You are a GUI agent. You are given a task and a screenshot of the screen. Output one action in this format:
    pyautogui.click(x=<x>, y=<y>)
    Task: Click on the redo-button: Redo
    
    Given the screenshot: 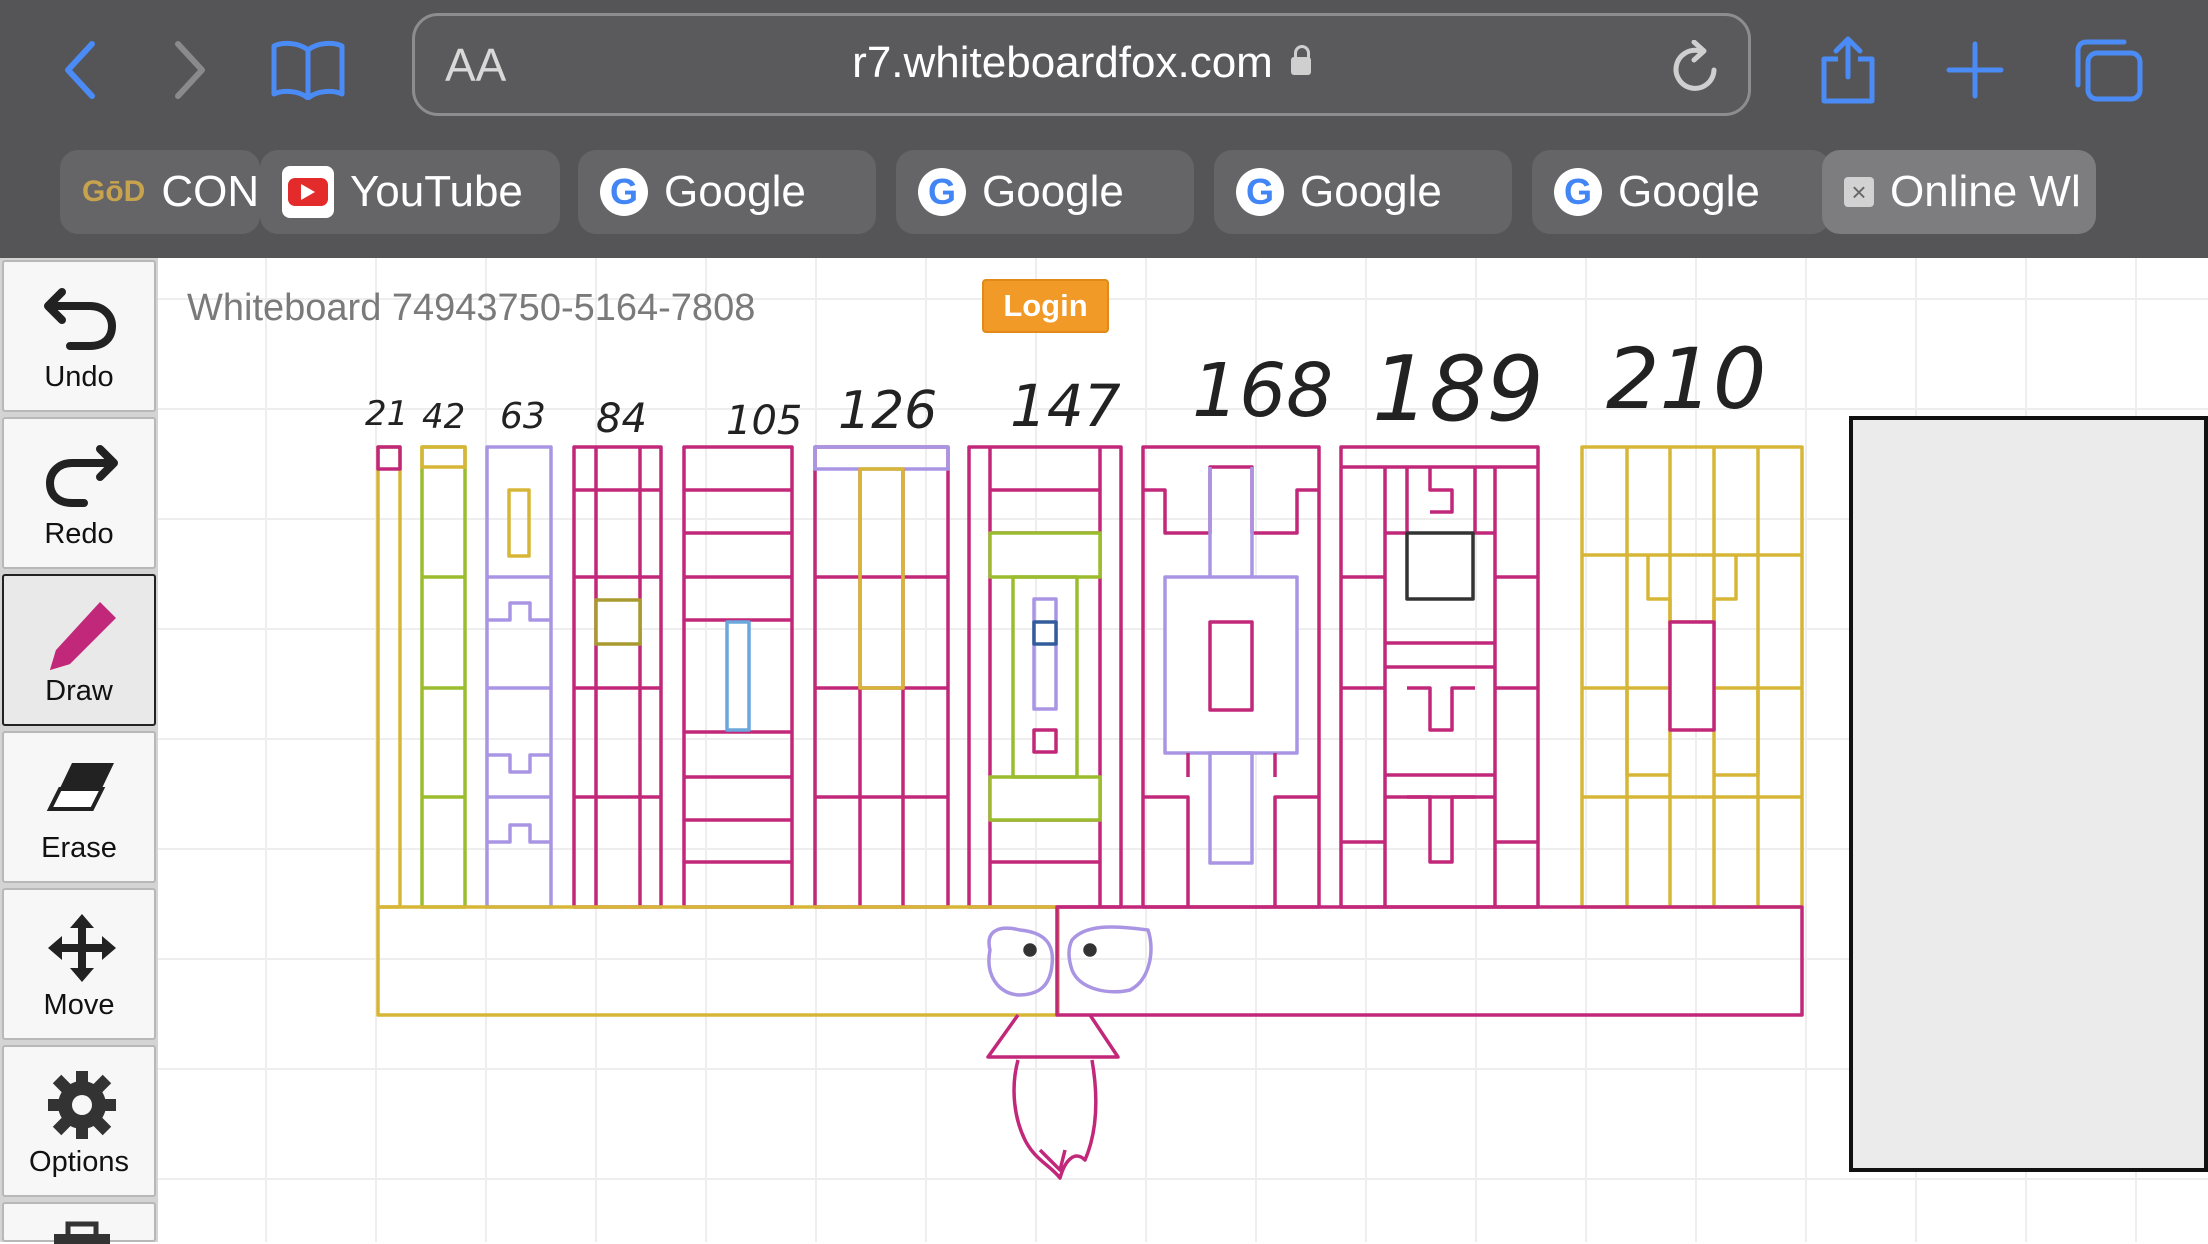 What is the action you would take?
    pyautogui.click(x=79, y=493)
    